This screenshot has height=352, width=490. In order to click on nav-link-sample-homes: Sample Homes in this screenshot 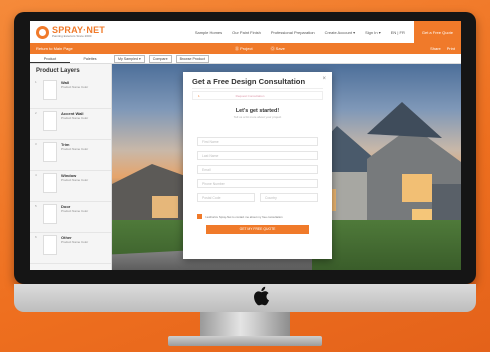, I will do `click(208, 32)`.